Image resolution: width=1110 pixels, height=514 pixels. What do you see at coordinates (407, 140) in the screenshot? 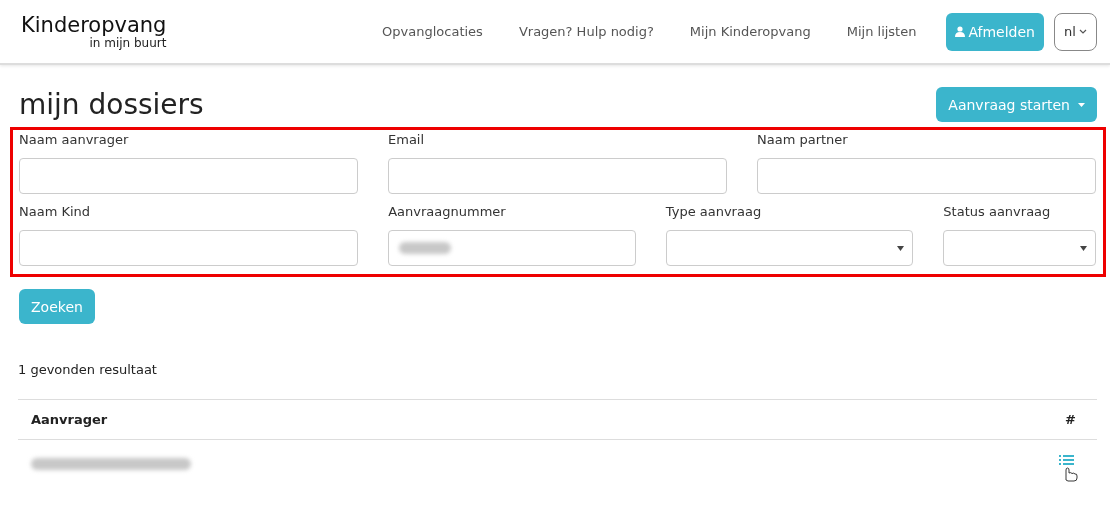
I see `field-label: Email` at bounding box center [407, 140].